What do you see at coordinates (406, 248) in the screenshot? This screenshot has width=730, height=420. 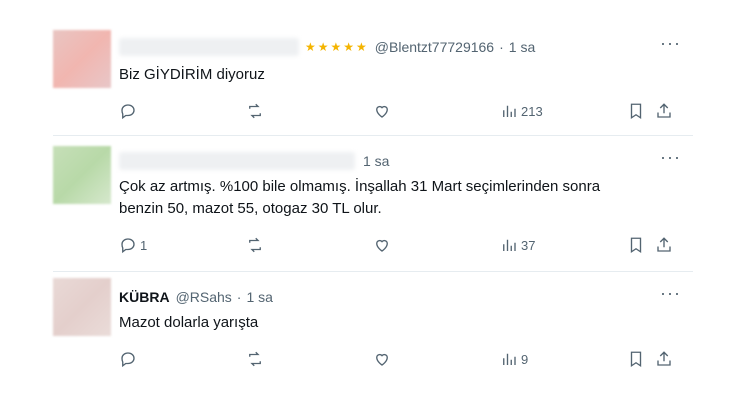 I see `action-bar: 1 37` at bounding box center [406, 248].